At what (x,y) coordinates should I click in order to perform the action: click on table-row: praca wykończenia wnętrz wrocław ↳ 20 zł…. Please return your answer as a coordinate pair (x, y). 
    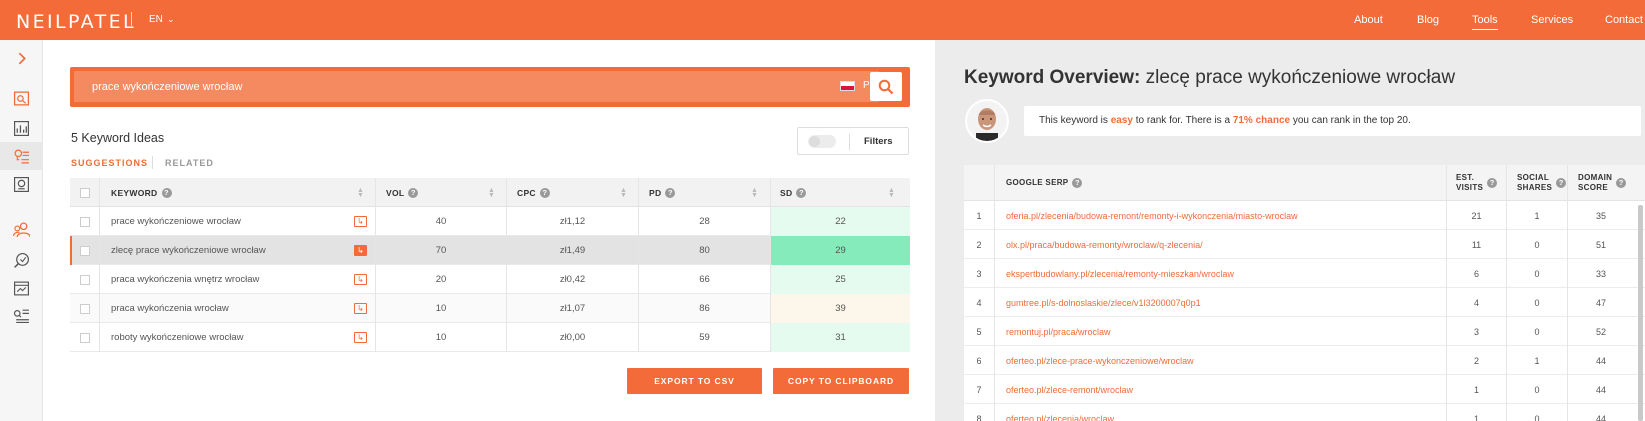
    Looking at the image, I should click on (490, 279).